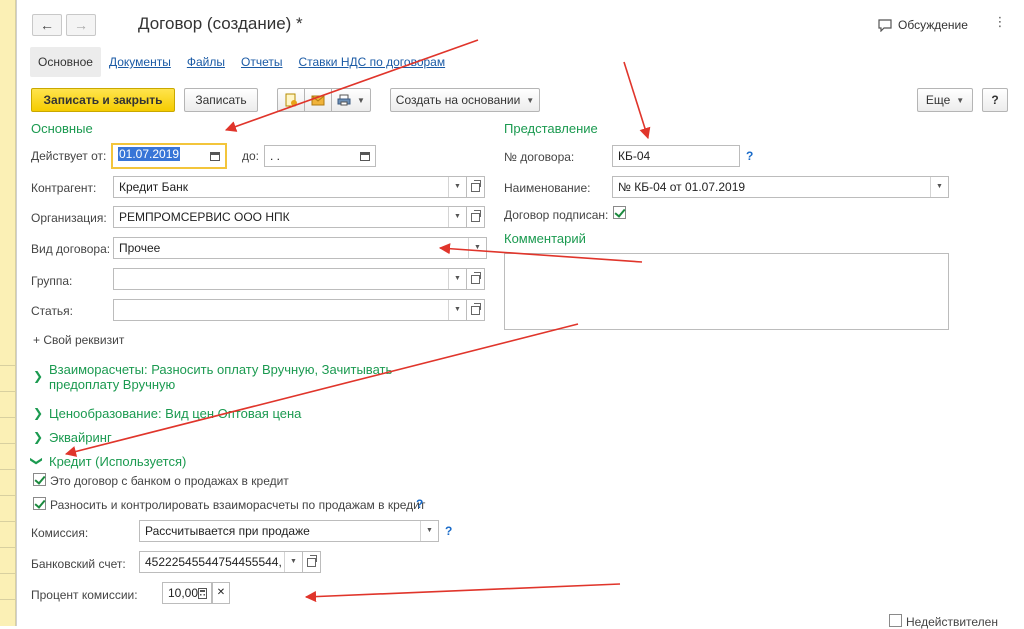 The height and width of the screenshot is (629, 1024). I want to click on help-button: ?, so click(995, 100).